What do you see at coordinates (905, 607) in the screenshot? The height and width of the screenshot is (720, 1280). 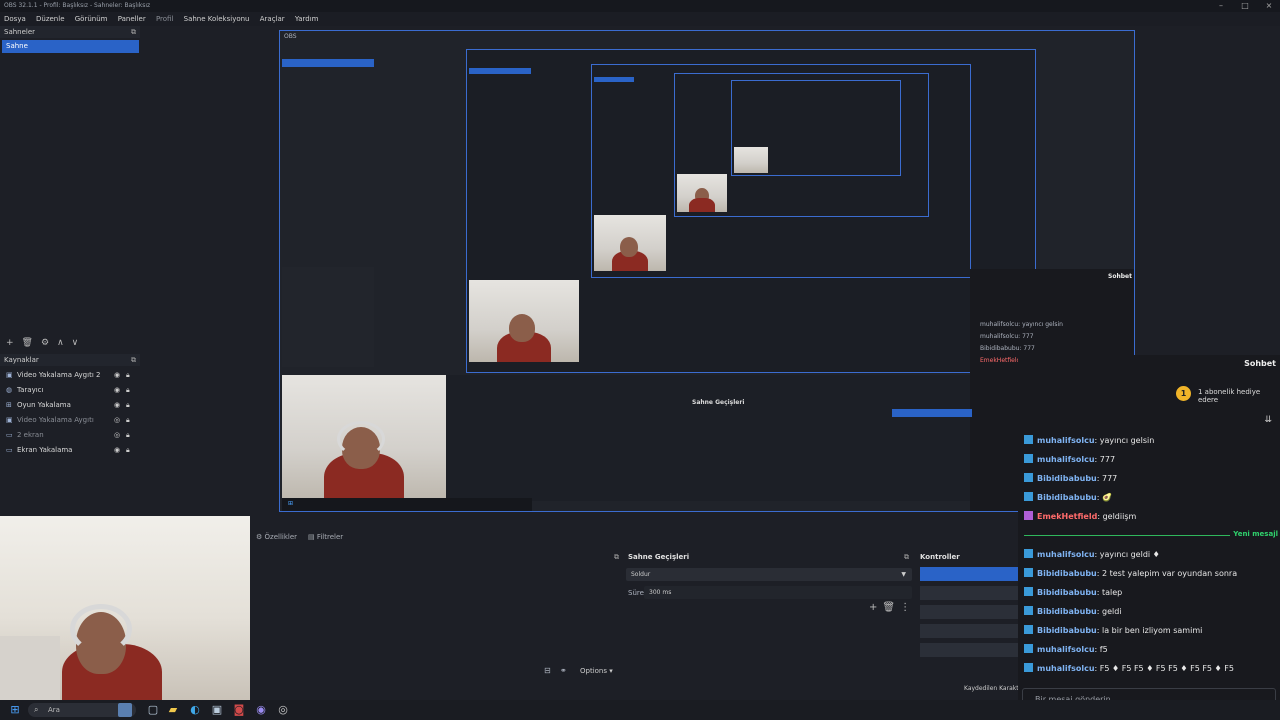 I see `more-options-icon: ⋮` at bounding box center [905, 607].